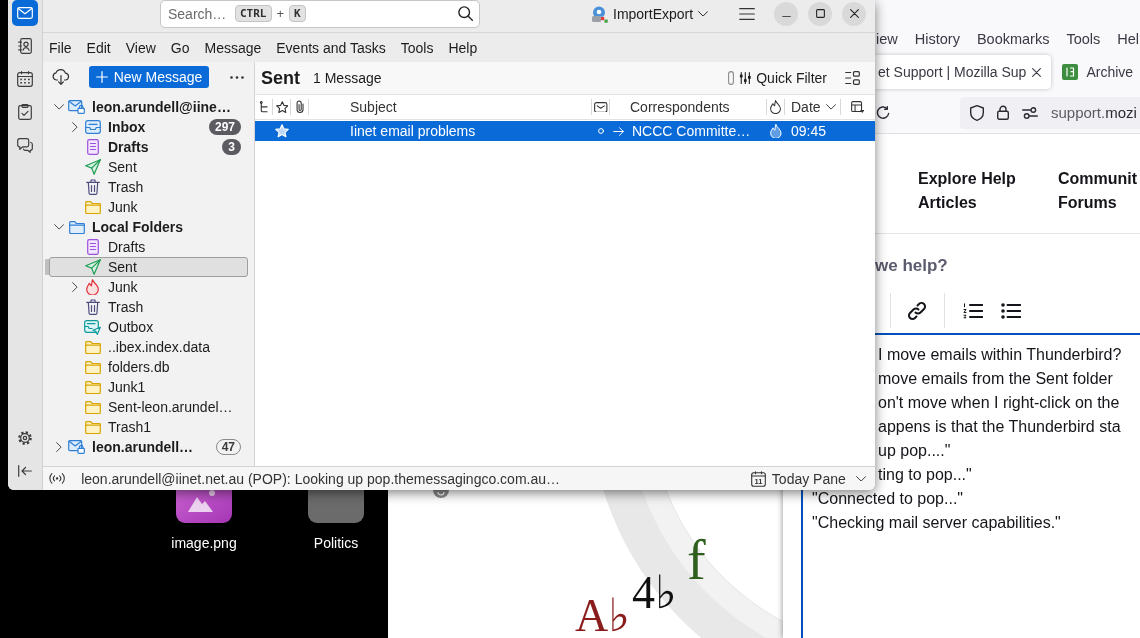  I want to click on mail-account-icon, so click(76, 107).